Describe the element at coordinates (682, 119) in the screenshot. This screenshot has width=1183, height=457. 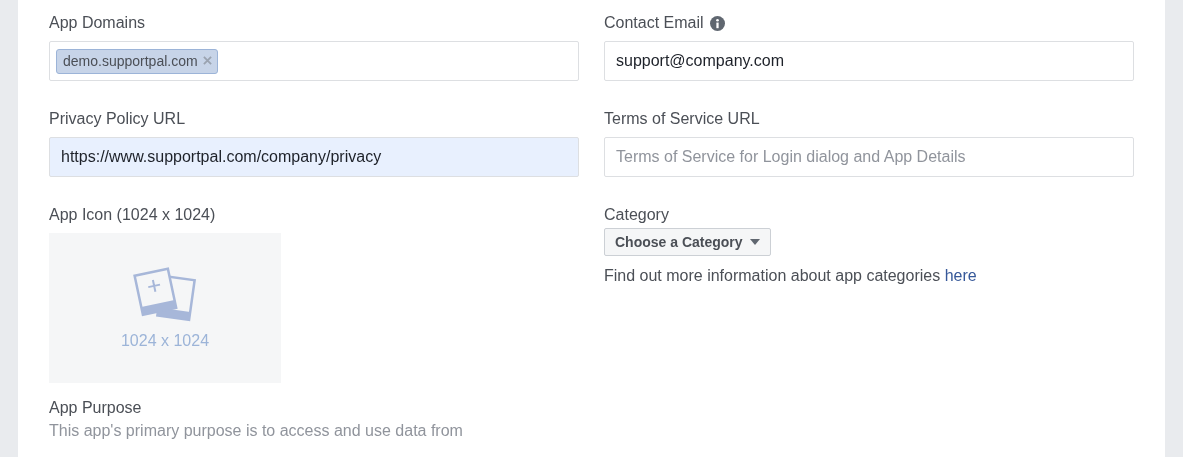
I see `field-label: Terms of Service URL` at that location.